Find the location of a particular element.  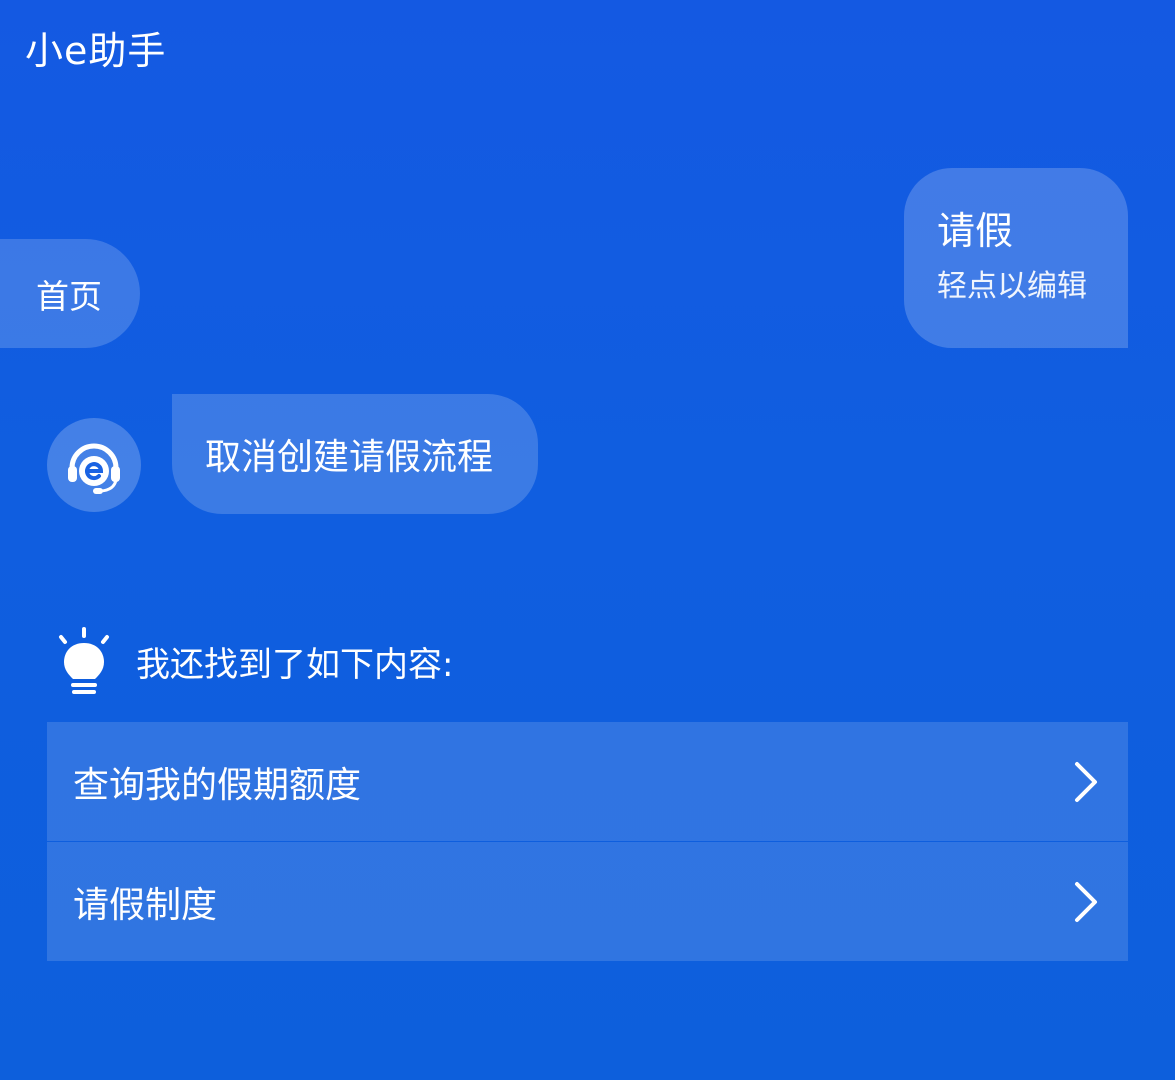

suggestion-item-label: 查询我的假期额度 is located at coordinates (217, 785).